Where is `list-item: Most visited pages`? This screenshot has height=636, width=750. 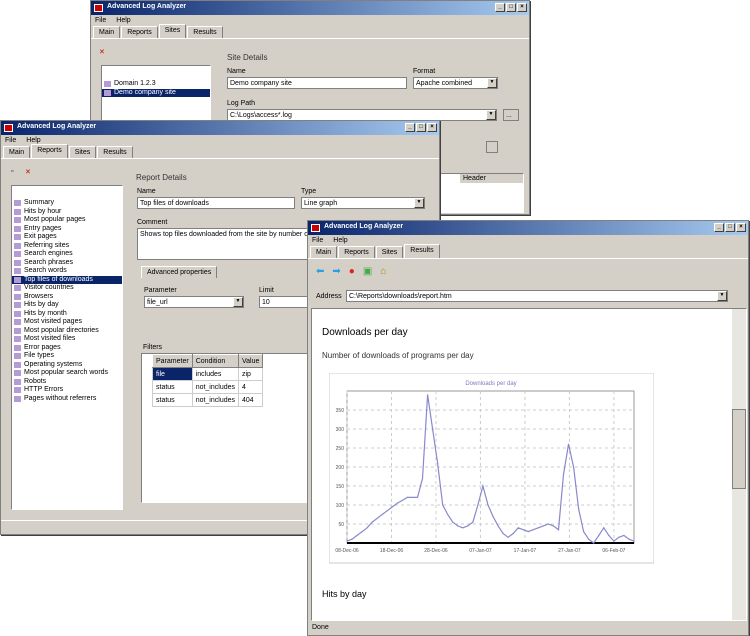 list-item: Most visited pages is located at coordinates (67, 322).